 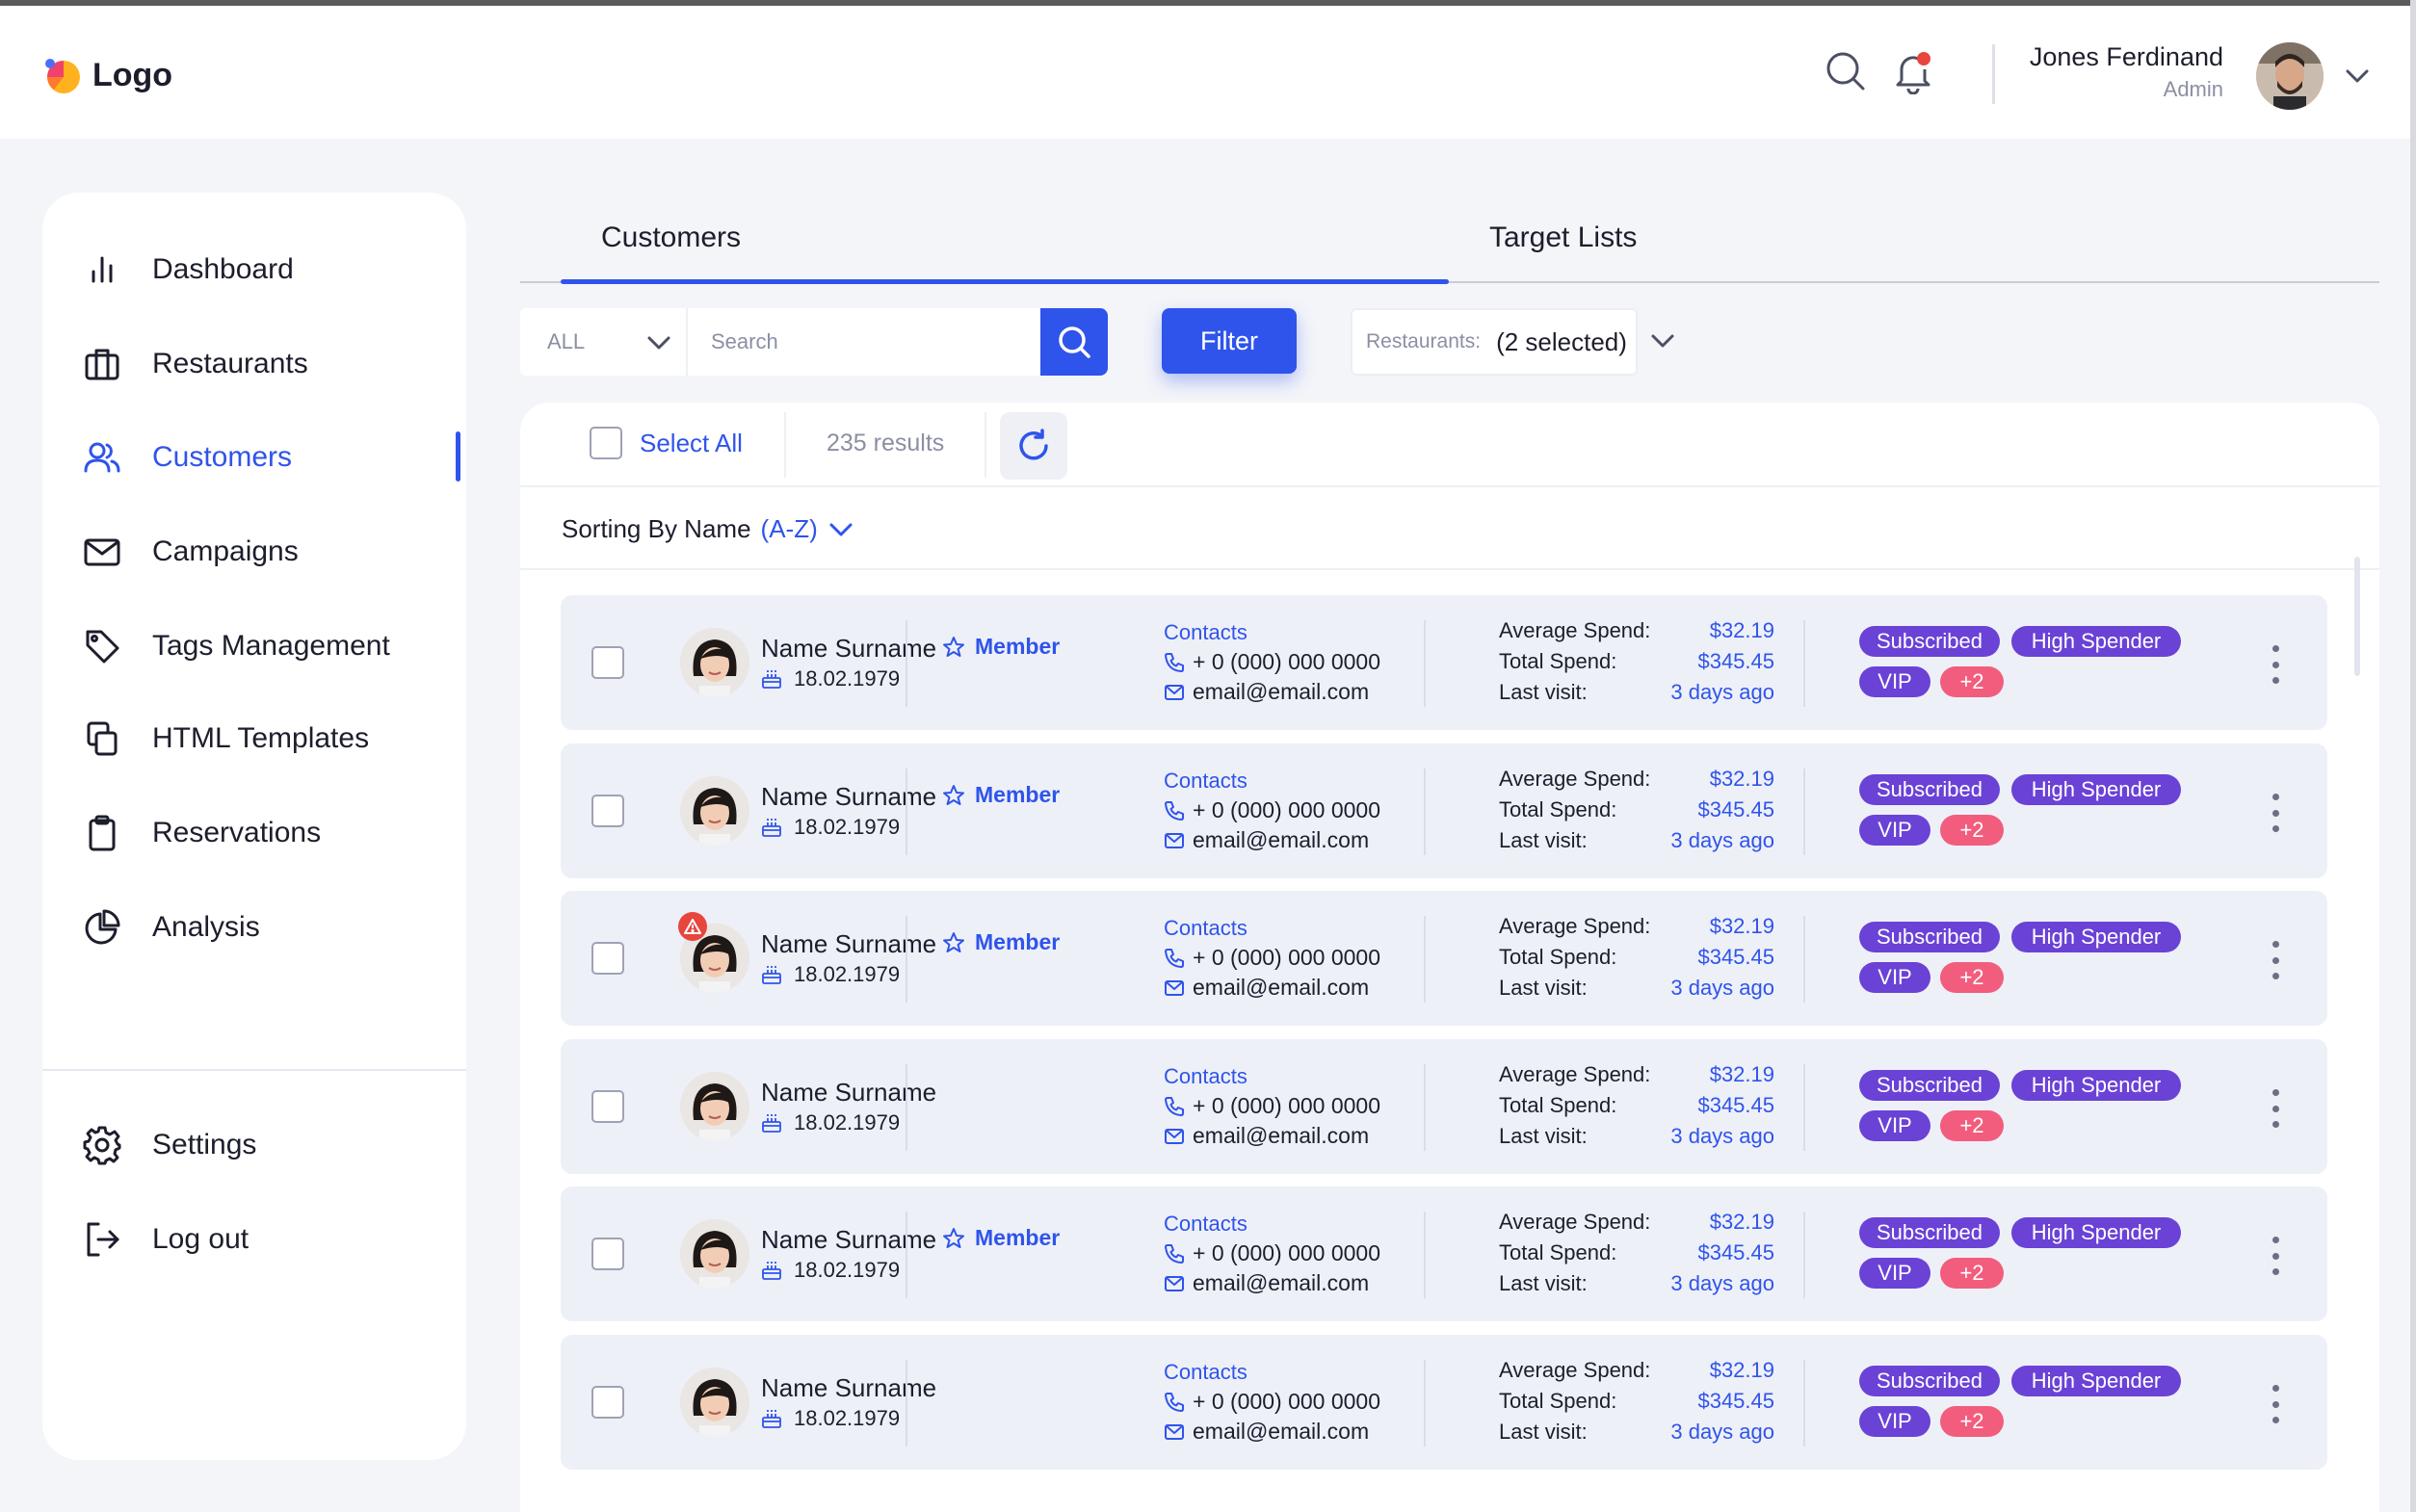 I want to click on sidebar-item-analysis: Analysis, so click(x=170, y=927).